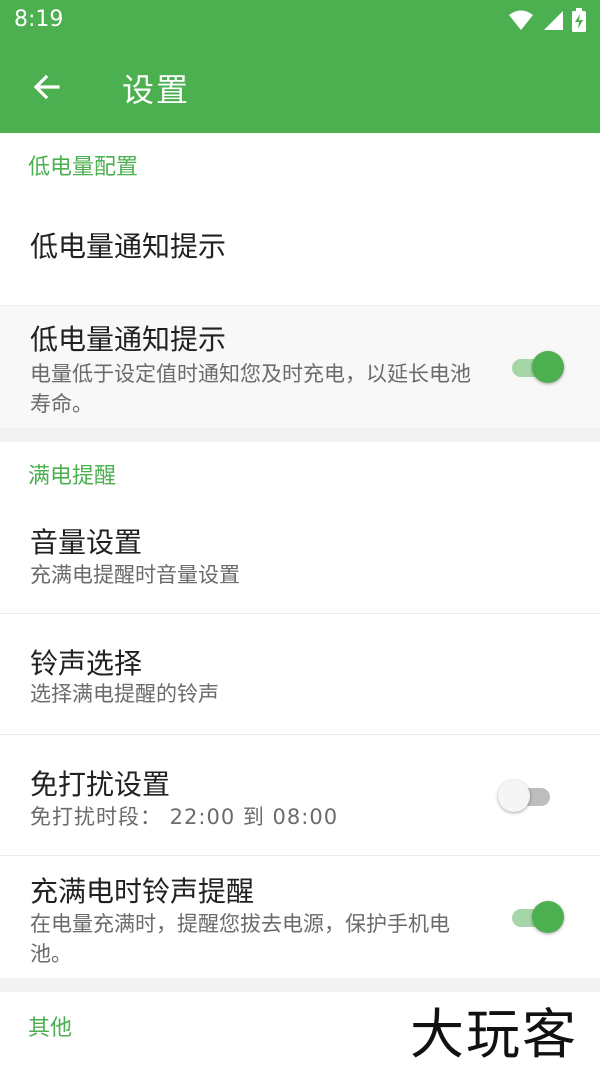  What do you see at coordinates (300, 795) in the screenshot?
I see `dnd-setting: 免打扰设置 免打扰时段： 22:00 到 08:00` at bounding box center [300, 795].